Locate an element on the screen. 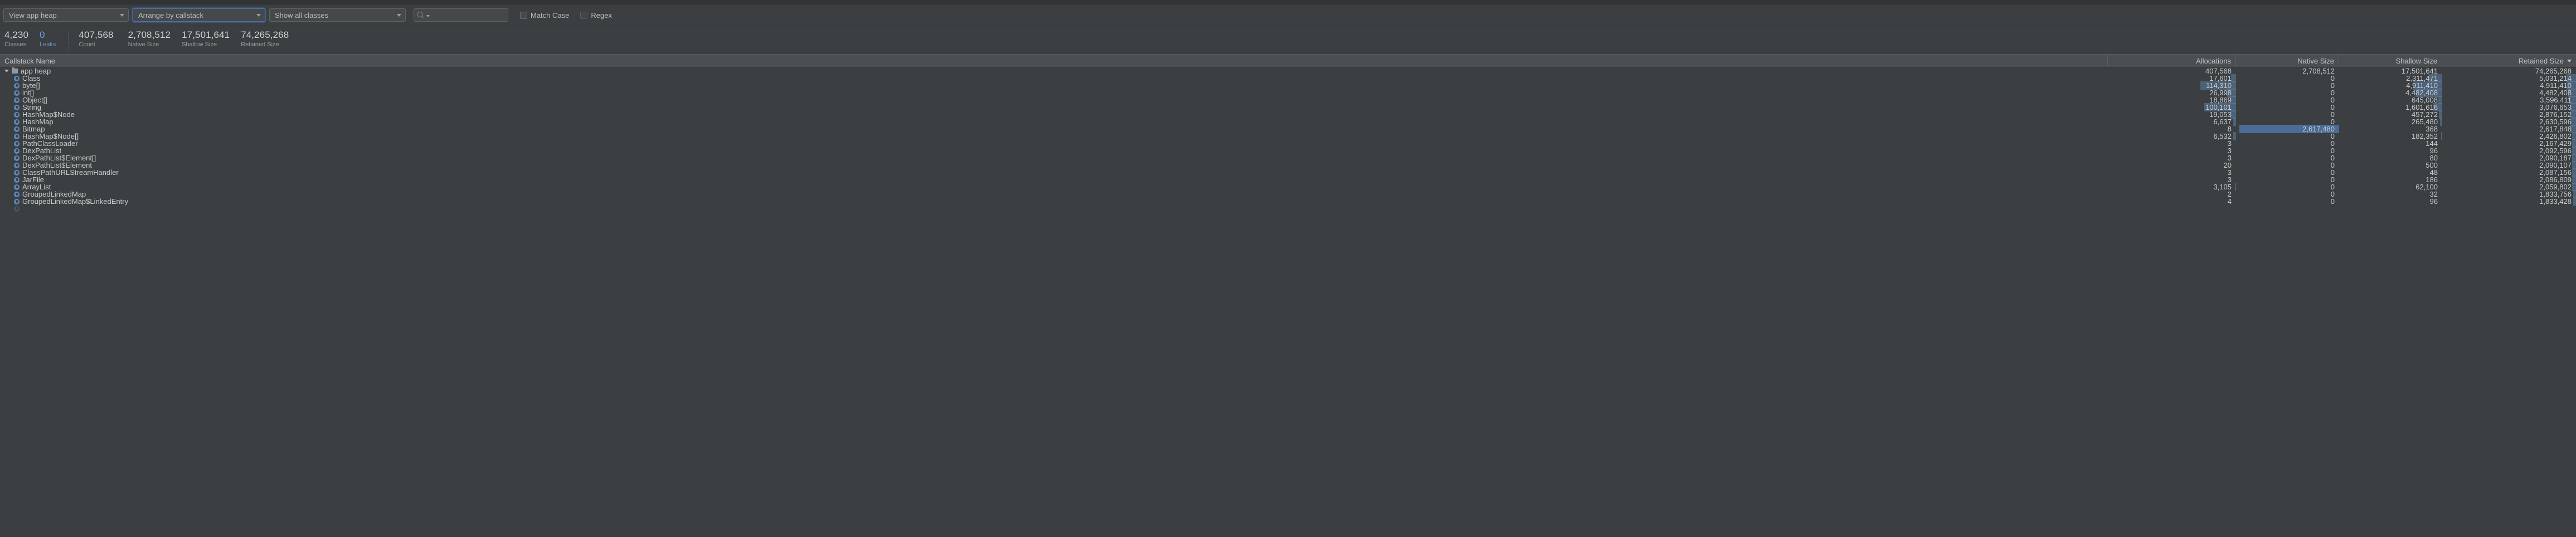  cell-shallow-size: 96 is located at coordinates (2390, 202).